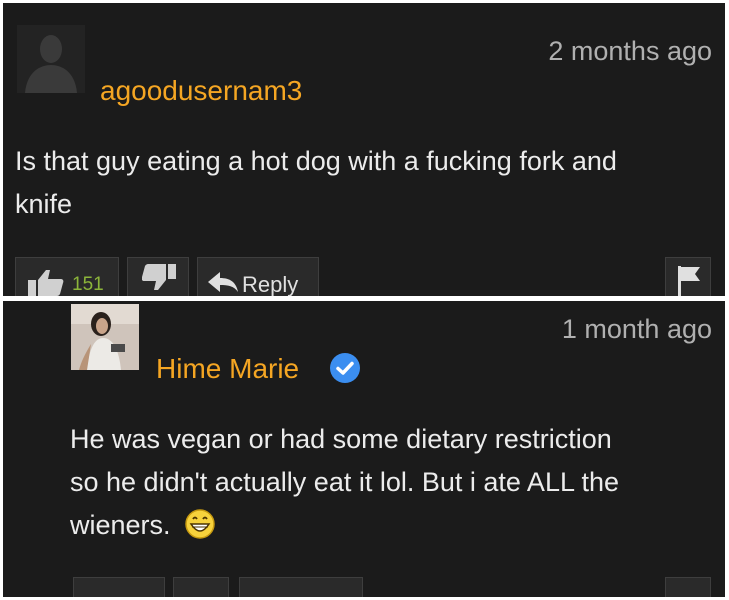 The width and height of the screenshot is (729, 600). Describe the element at coordinates (345, 370) in the screenshot. I see `verified-badge-icon` at that location.